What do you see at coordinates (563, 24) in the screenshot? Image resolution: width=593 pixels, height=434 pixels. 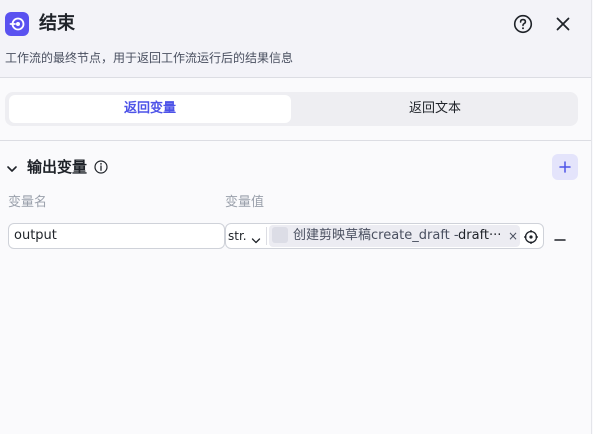 I see `close-icon` at bounding box center [563, 24].